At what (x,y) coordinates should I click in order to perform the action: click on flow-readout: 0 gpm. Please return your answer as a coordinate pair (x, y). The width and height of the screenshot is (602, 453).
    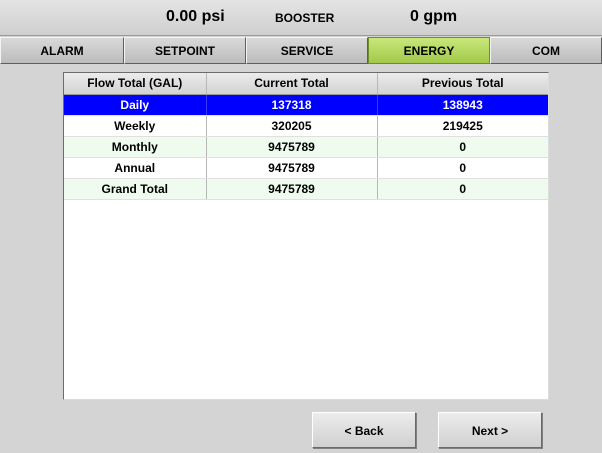
    Looking at the image, I should click on (434, 16).